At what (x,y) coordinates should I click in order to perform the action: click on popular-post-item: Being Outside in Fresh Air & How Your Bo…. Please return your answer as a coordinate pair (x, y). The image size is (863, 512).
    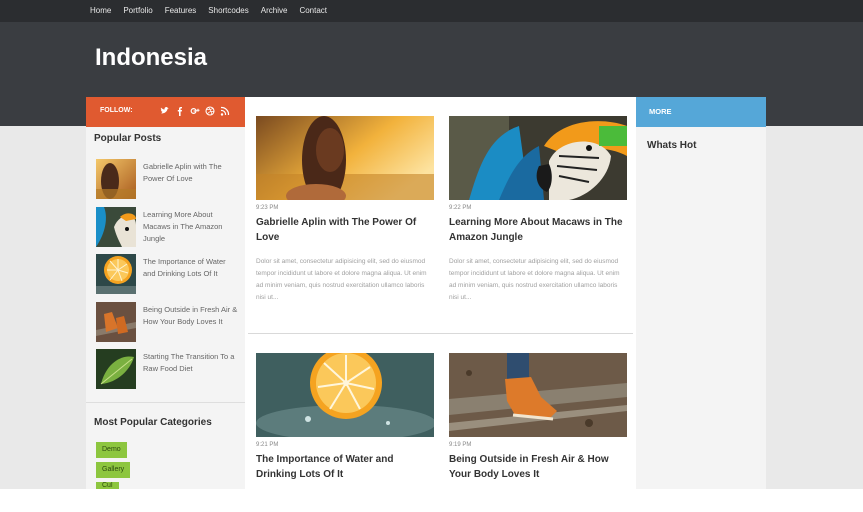
    Looking at the image, I should click on (168, 323).